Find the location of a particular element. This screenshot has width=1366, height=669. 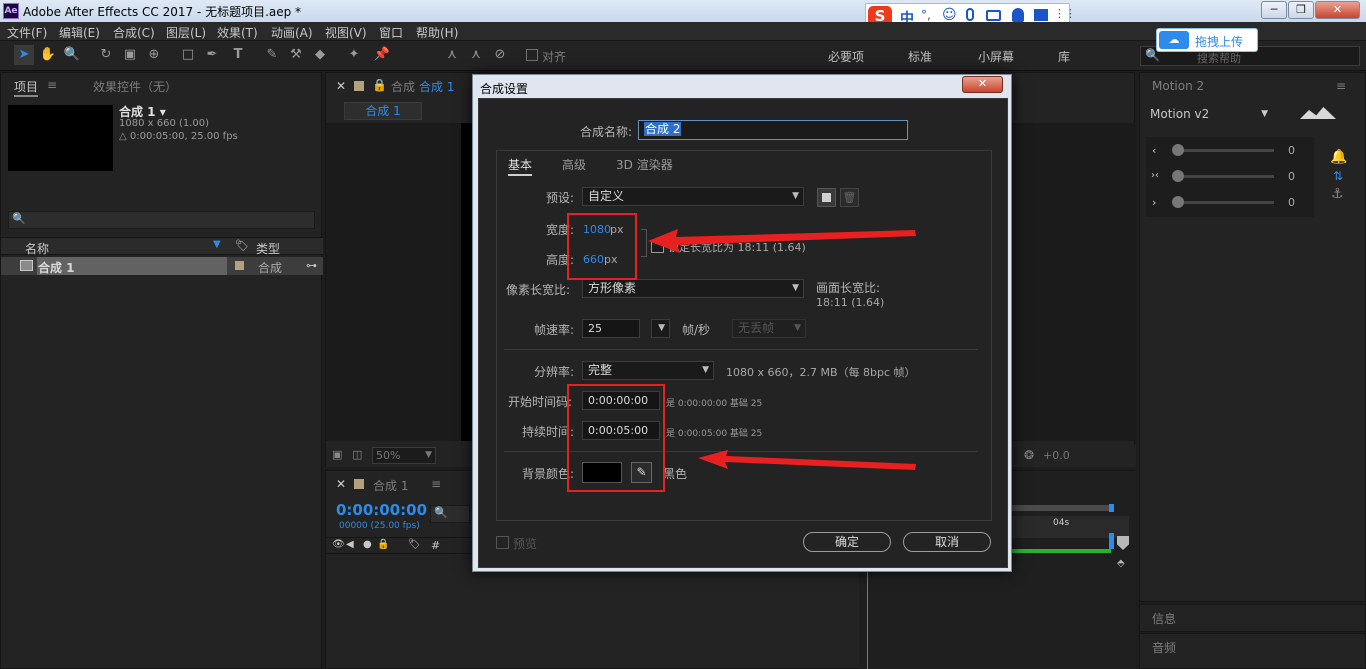

annotation-arrows is located at coordinates (782, 349).